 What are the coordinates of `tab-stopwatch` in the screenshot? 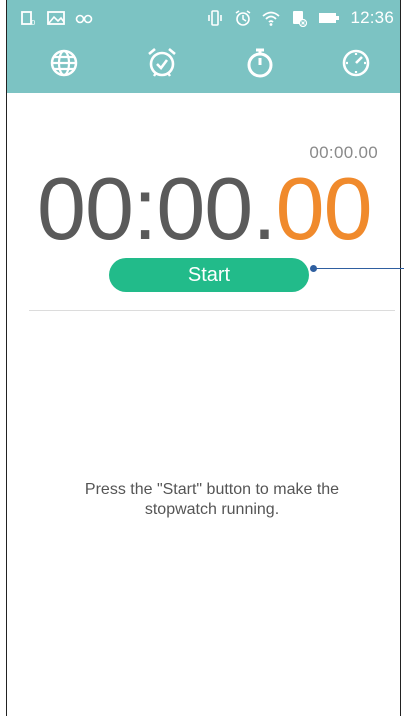 It's located at (260, 63).